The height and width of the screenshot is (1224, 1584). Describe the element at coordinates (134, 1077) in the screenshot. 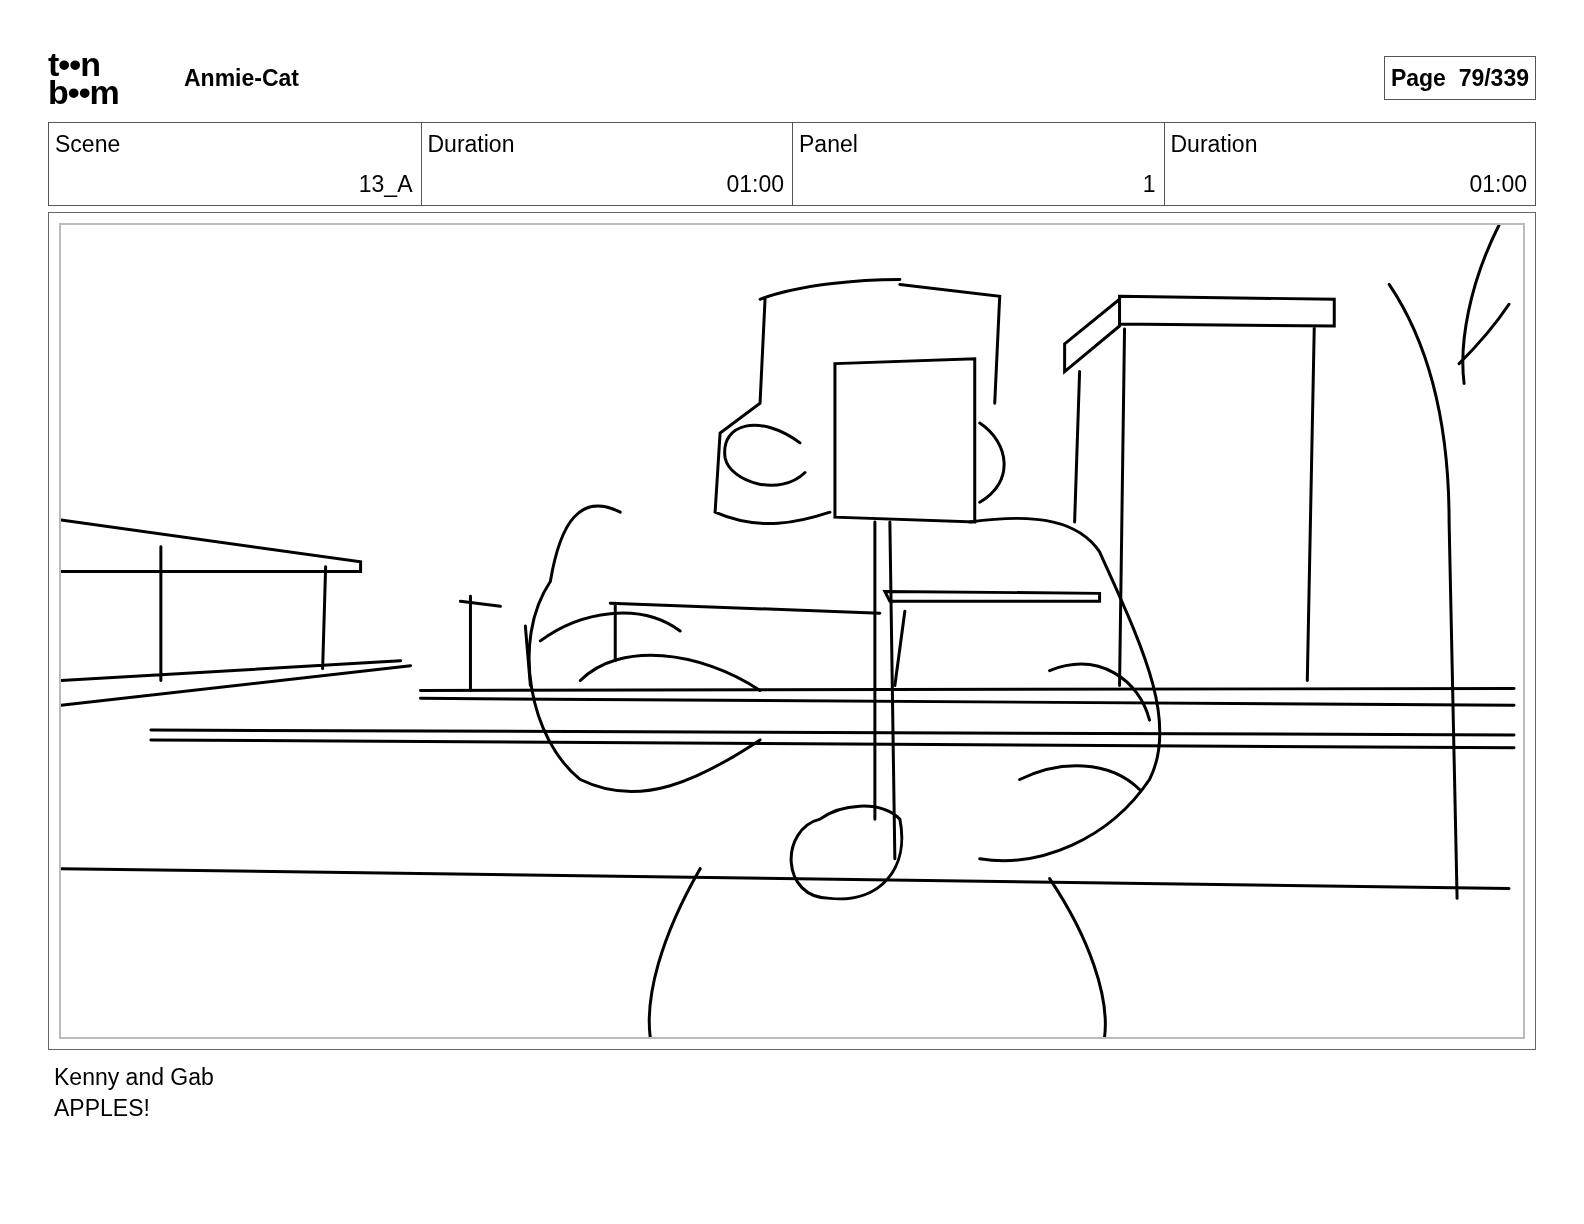

I see `caption-line: Kenny and Gab` at that location.